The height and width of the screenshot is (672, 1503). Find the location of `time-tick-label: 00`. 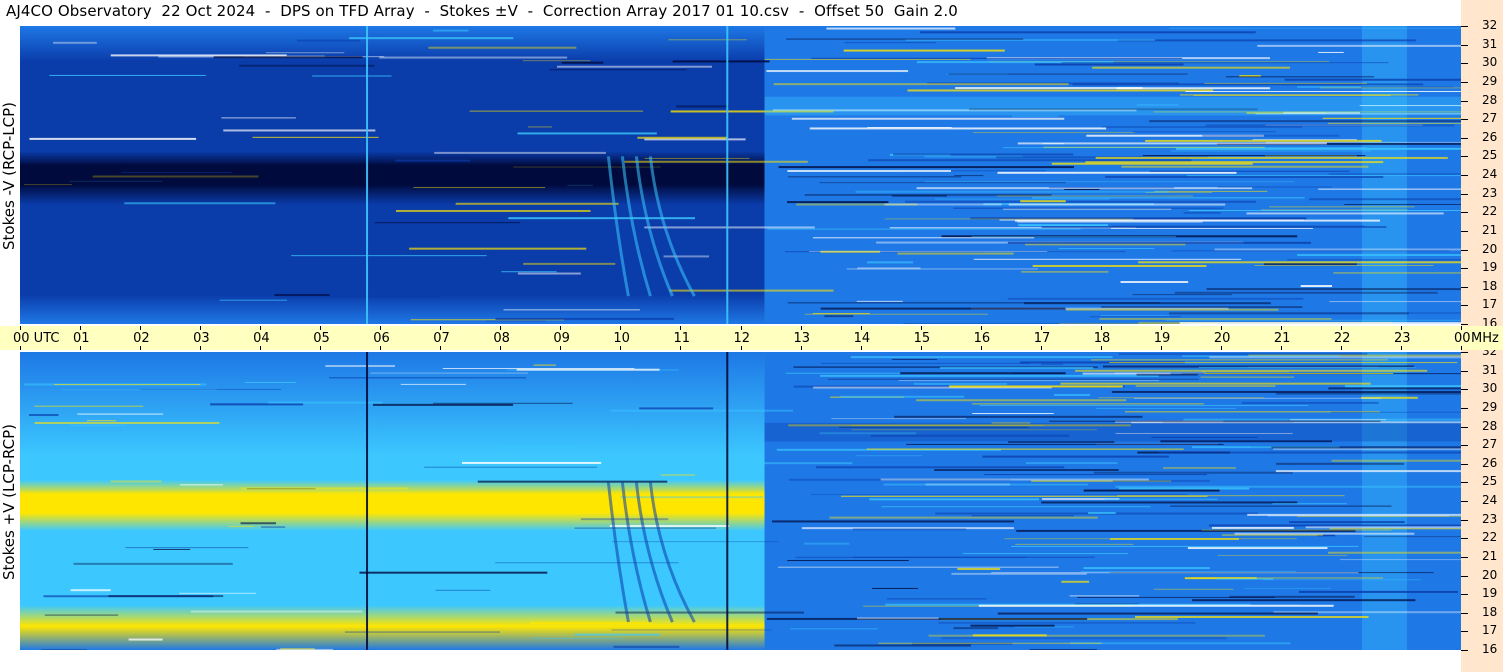

time-tick-label: 00 is located at coordinates (1462, 338).